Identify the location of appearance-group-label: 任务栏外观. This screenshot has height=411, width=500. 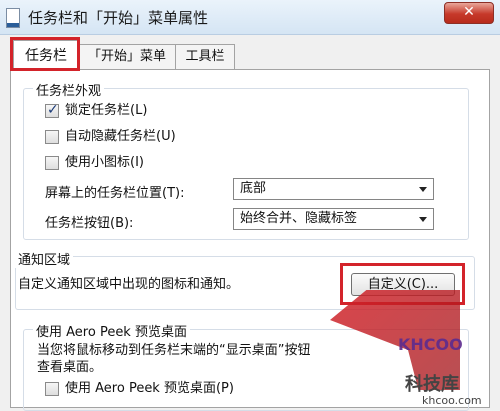
(69, 89).